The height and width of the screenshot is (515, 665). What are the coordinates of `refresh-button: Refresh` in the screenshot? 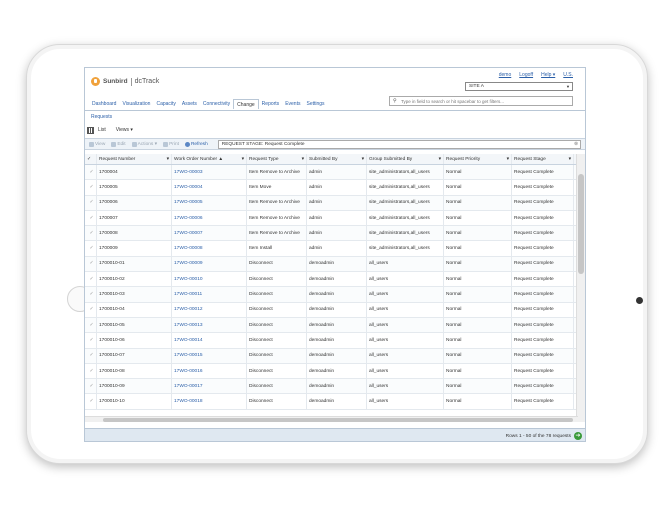 It's located at (196, 144).